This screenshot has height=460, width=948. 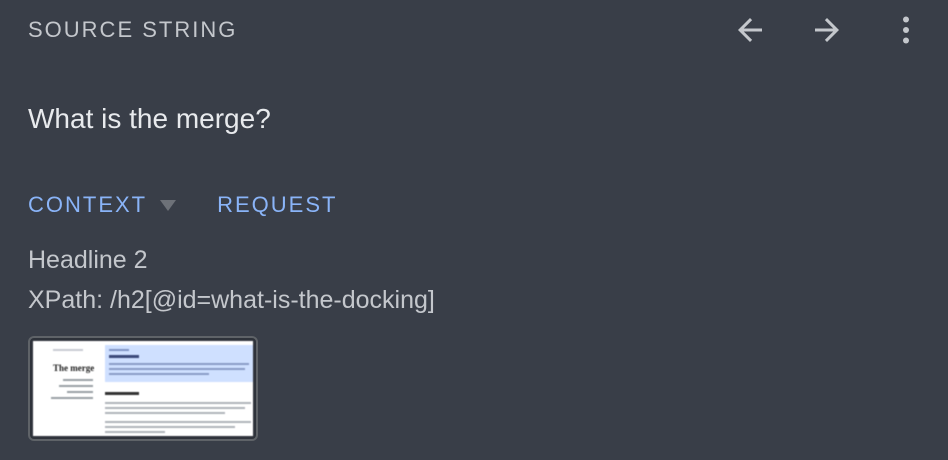 I want to click on xpath-text: XPath: /h2[@id=what-is-the-docking], so click(x=231, y=300).